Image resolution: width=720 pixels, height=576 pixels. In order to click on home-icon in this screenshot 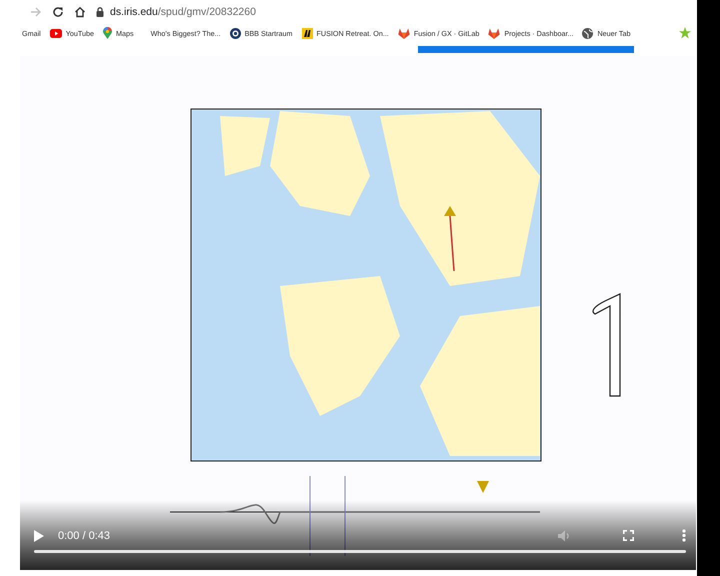, I will do `click(80, 12)`.